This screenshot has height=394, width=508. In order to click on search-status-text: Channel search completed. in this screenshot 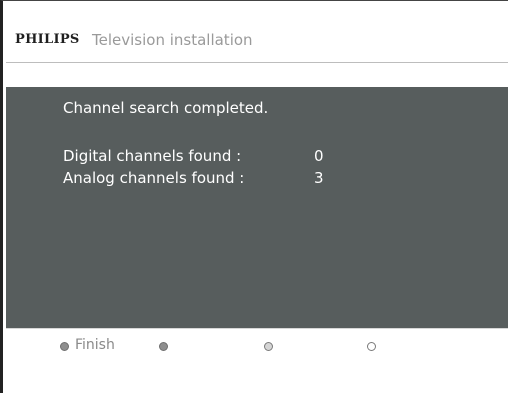, I will do `click(166, 108)`.